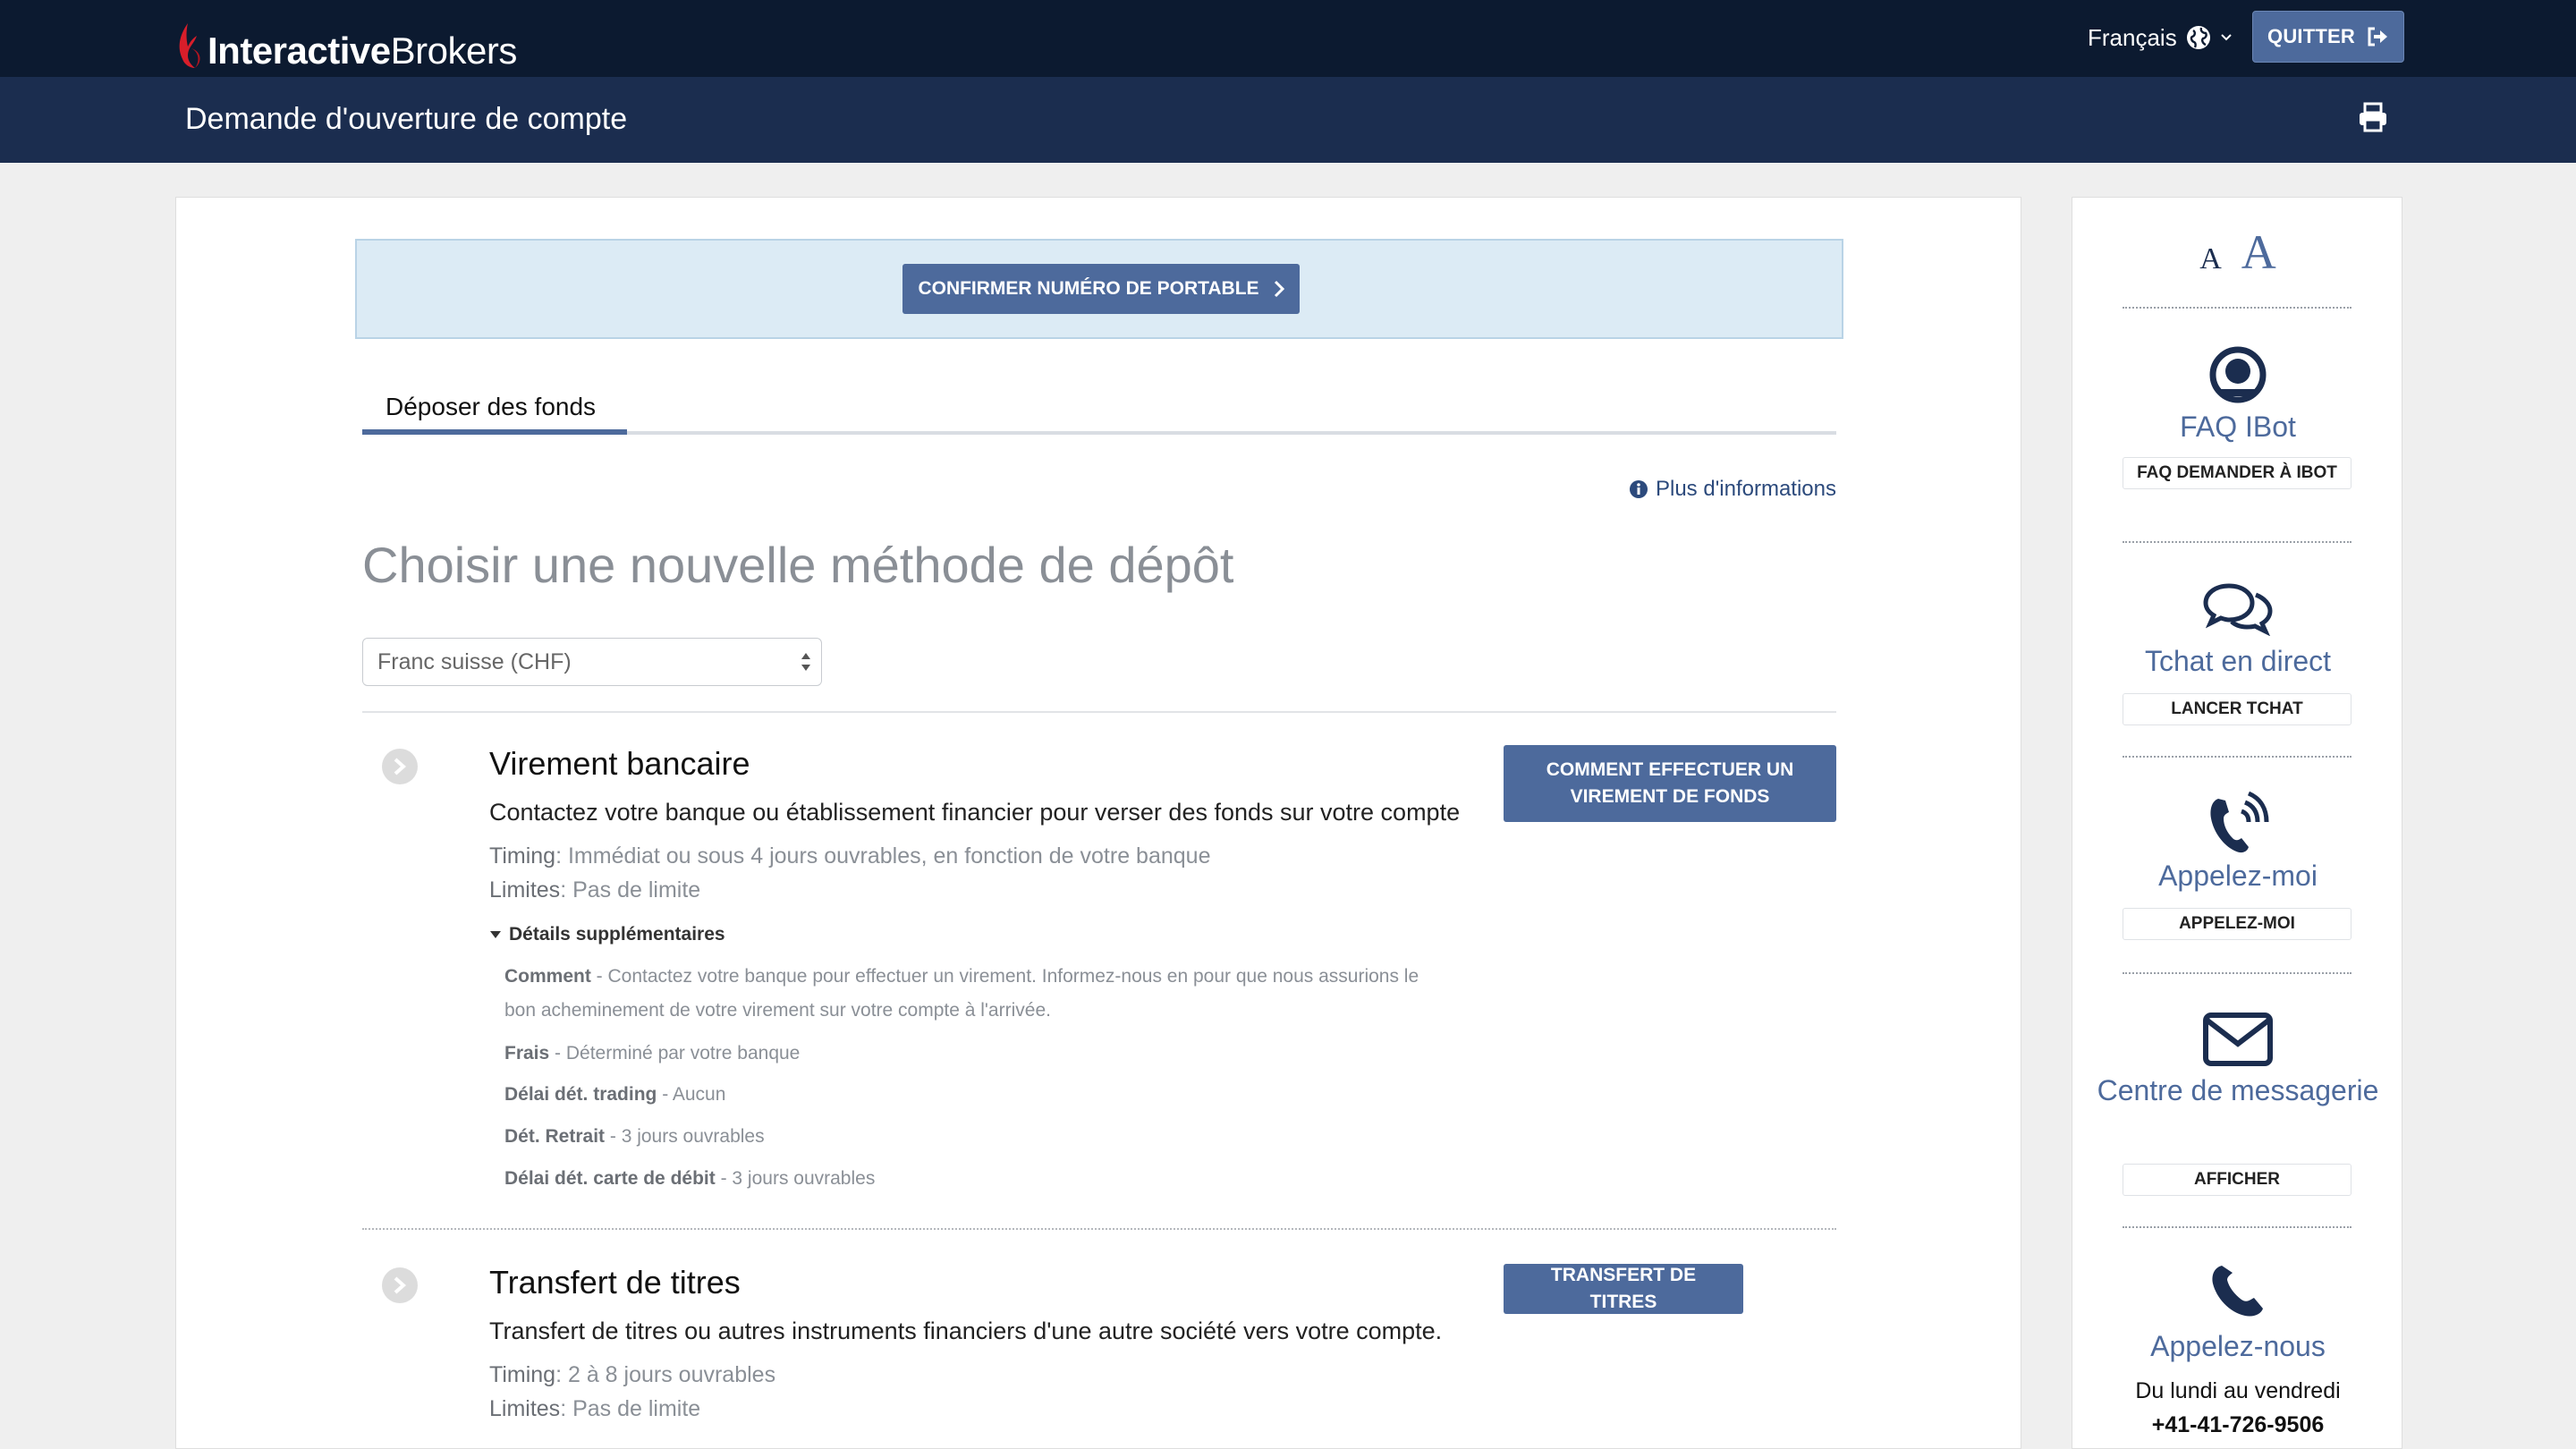  Describe the element at coordinates (406, 119) in the screenshot. I see `page-title: Demande d'ouverture de compte` at that location.